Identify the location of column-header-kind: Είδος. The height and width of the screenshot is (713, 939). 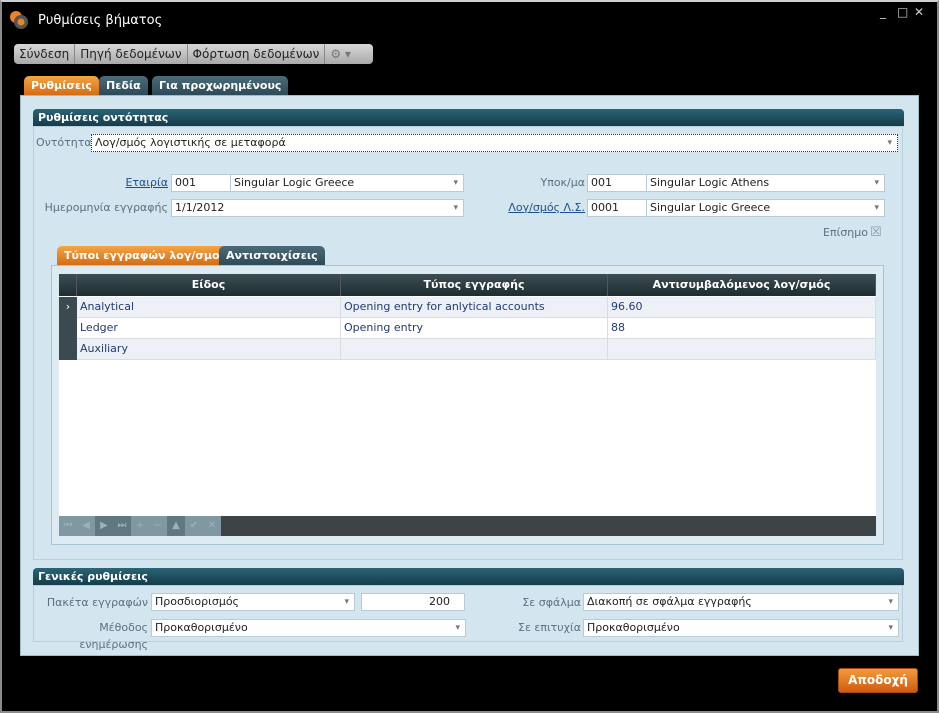
(209, 285).